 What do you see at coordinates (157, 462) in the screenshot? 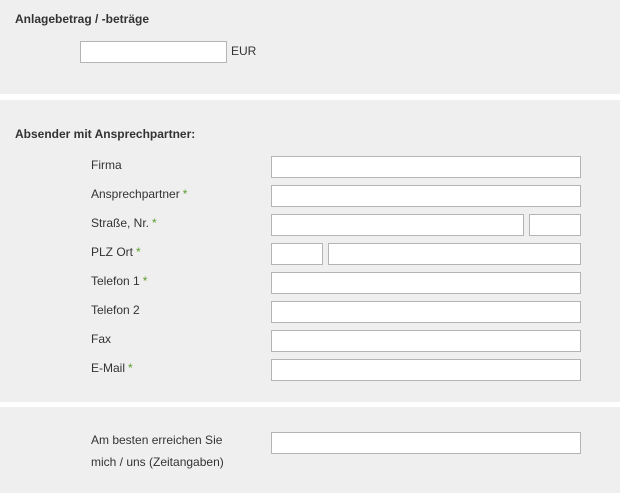
I see `reachability-label-line2: mich / uns (Zeitangaben)` at bounding box center [157, 462].